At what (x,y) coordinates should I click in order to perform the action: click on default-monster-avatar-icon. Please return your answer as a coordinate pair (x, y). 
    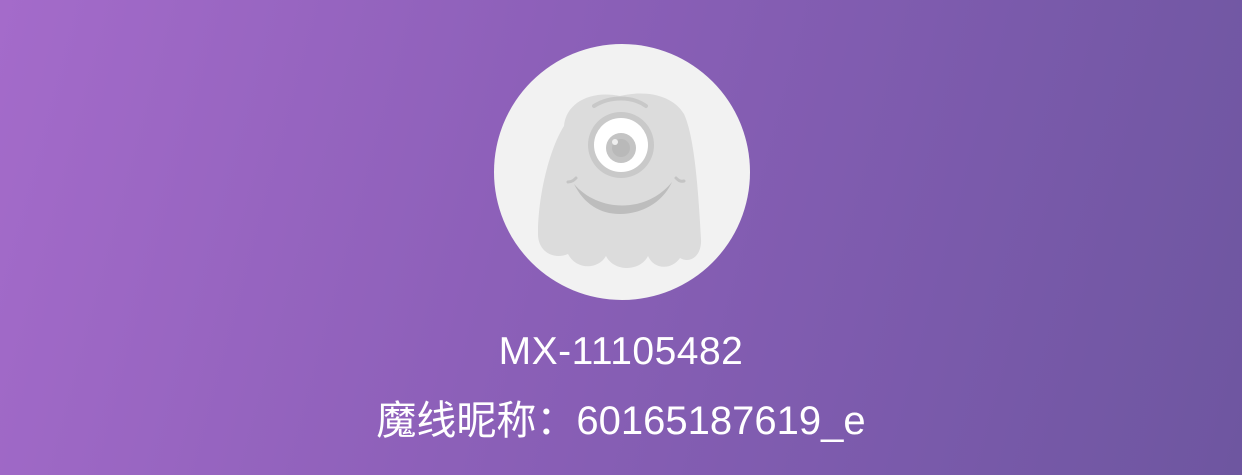
    Looking at the image, I should click on (620, 180).